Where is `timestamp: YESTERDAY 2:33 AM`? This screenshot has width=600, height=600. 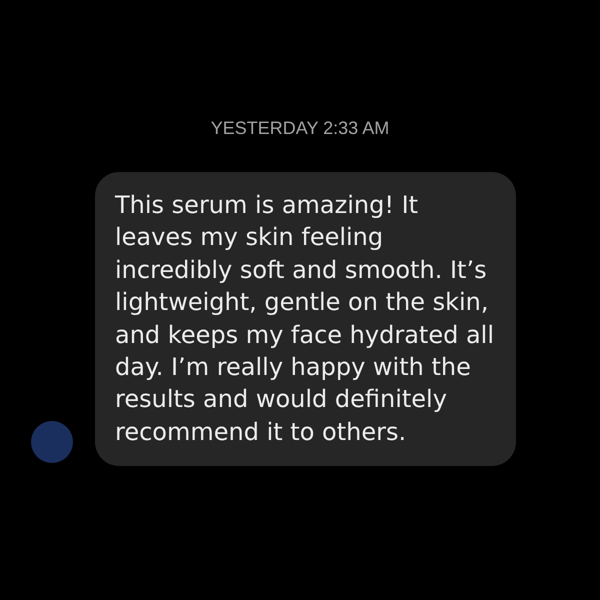
timestamp: YESTERDAY 2:33 AM is located at coordinates (300, 128).